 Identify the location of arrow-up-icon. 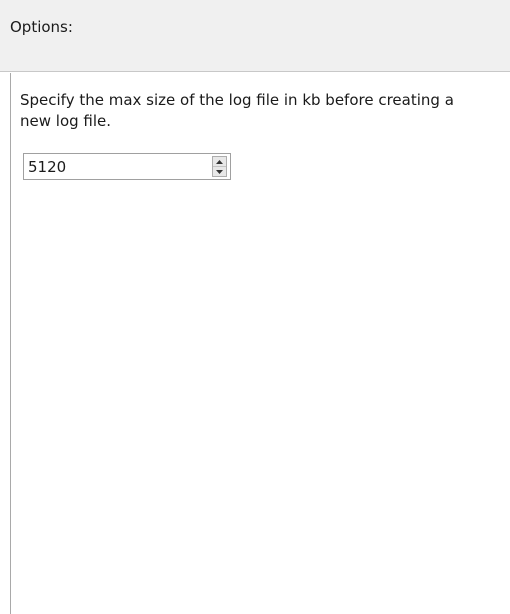
(219, 161).